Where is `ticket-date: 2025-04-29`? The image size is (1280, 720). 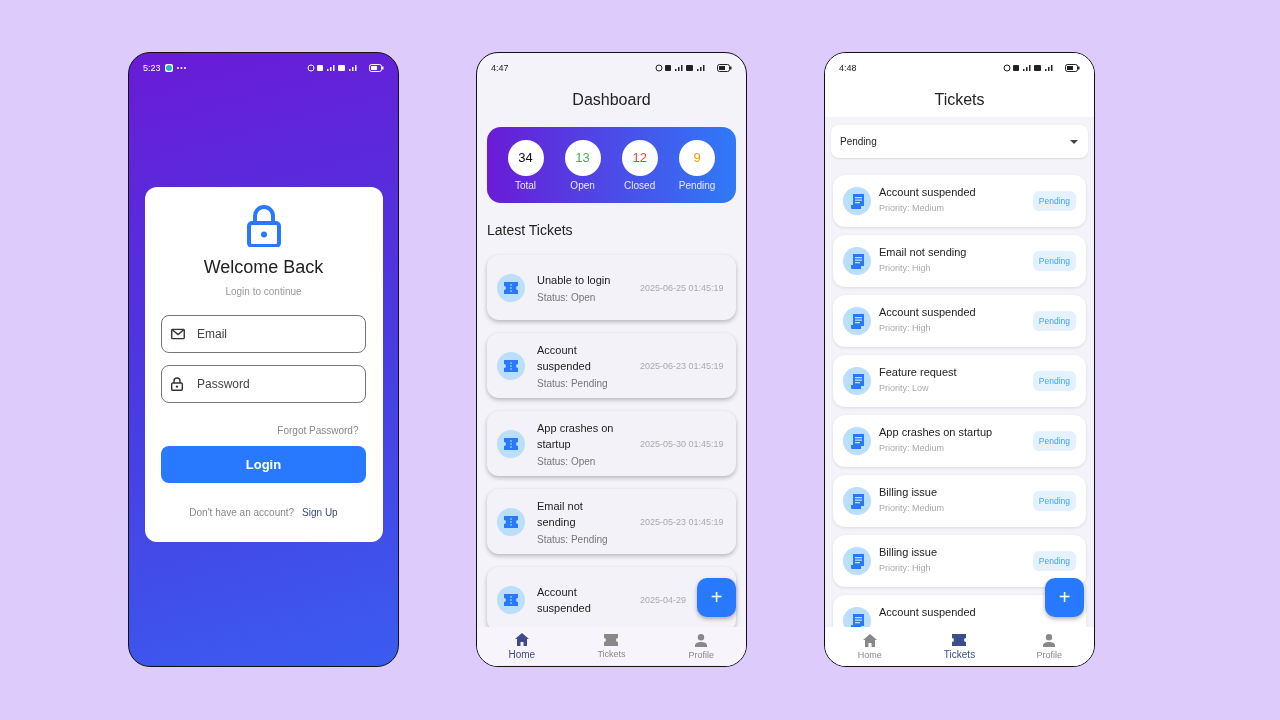 ticket-date: 2025-04-29 is located at coordinates (663, 599).